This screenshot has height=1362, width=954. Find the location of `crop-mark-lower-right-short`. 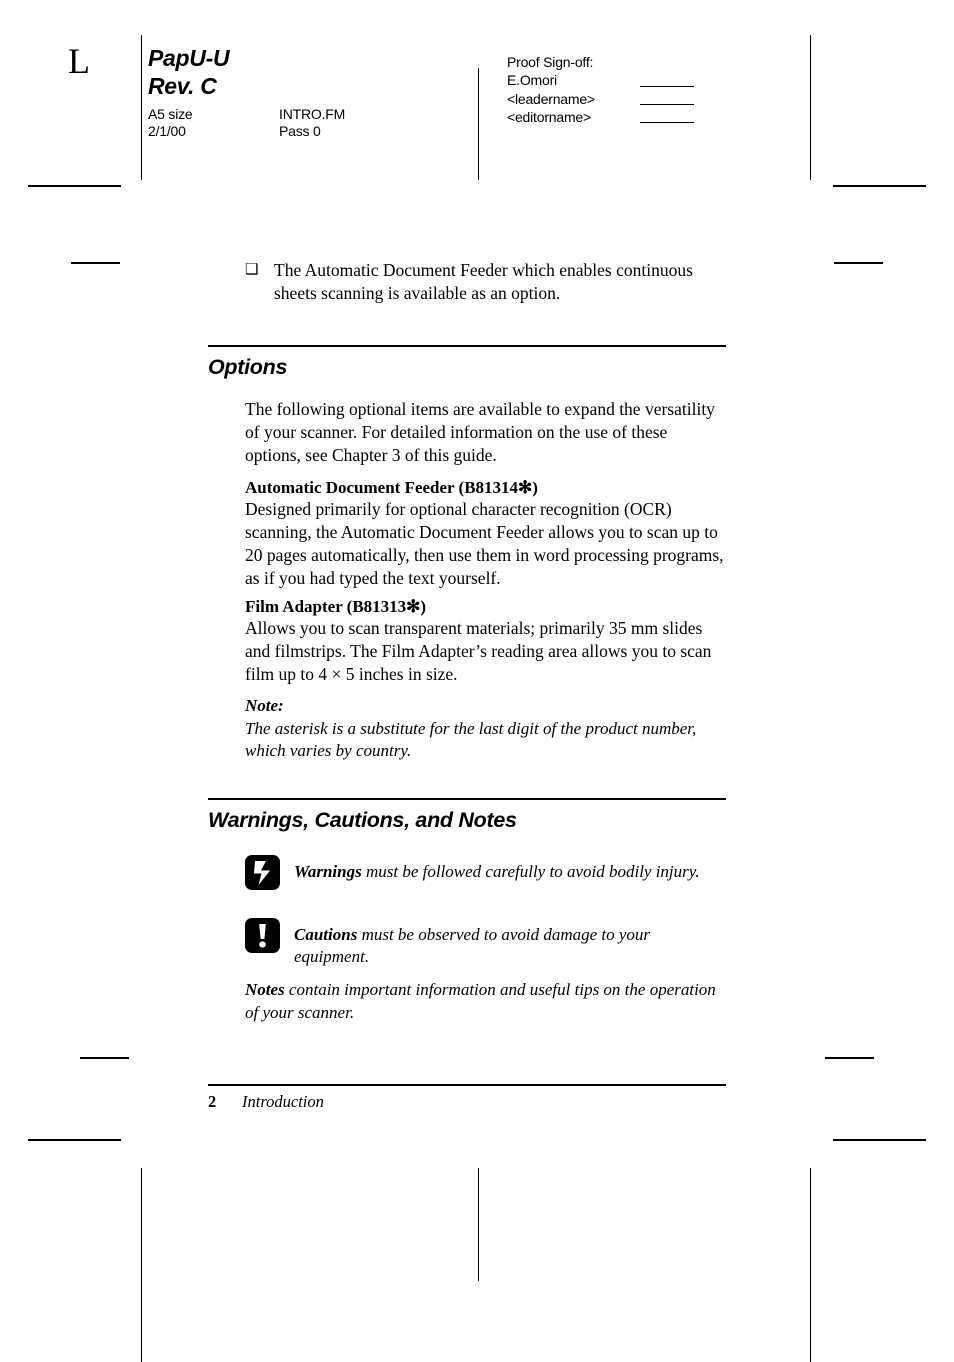

crop-mark-lower-right-short is located at coordinates (849, 1058).